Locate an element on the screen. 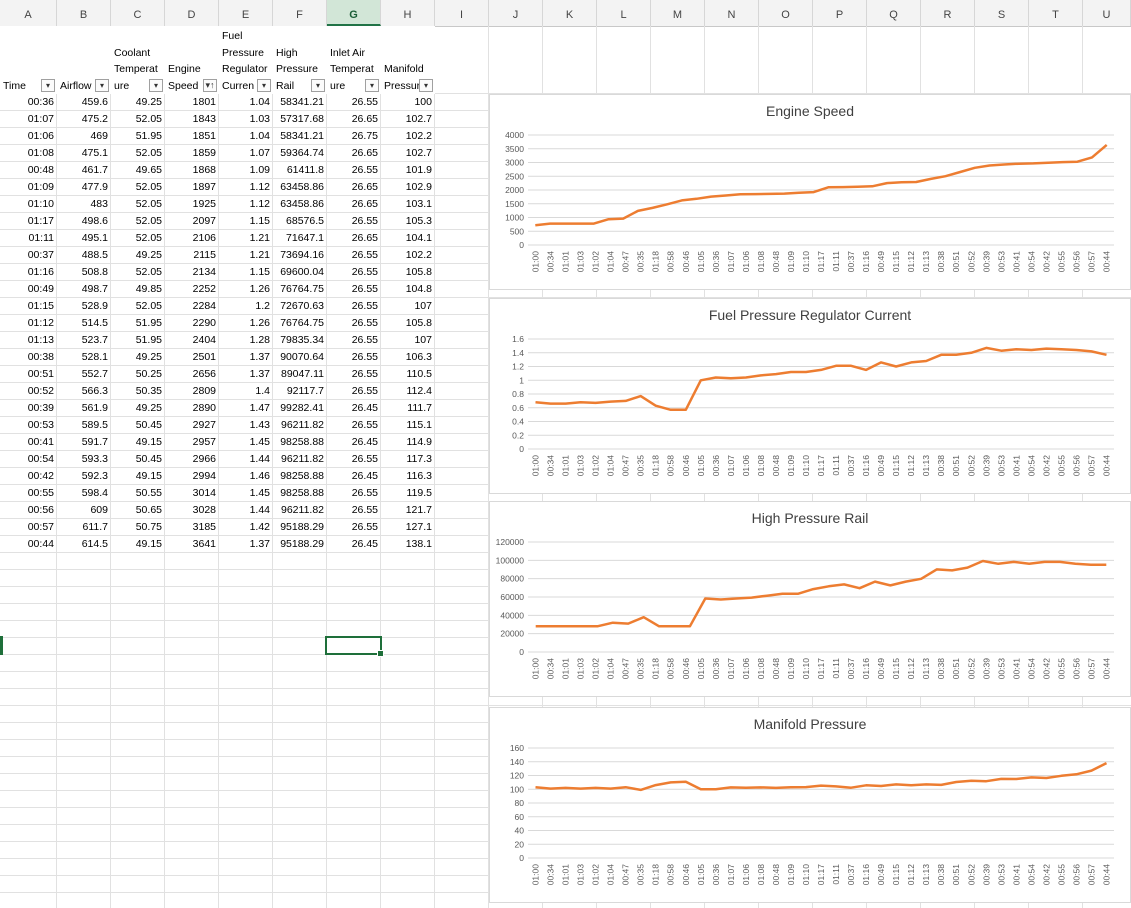 The height and width of the screenshot is (908, 1131). sort-ascending-filter-icon: ▾↑ is located at coordinates (210, 85).